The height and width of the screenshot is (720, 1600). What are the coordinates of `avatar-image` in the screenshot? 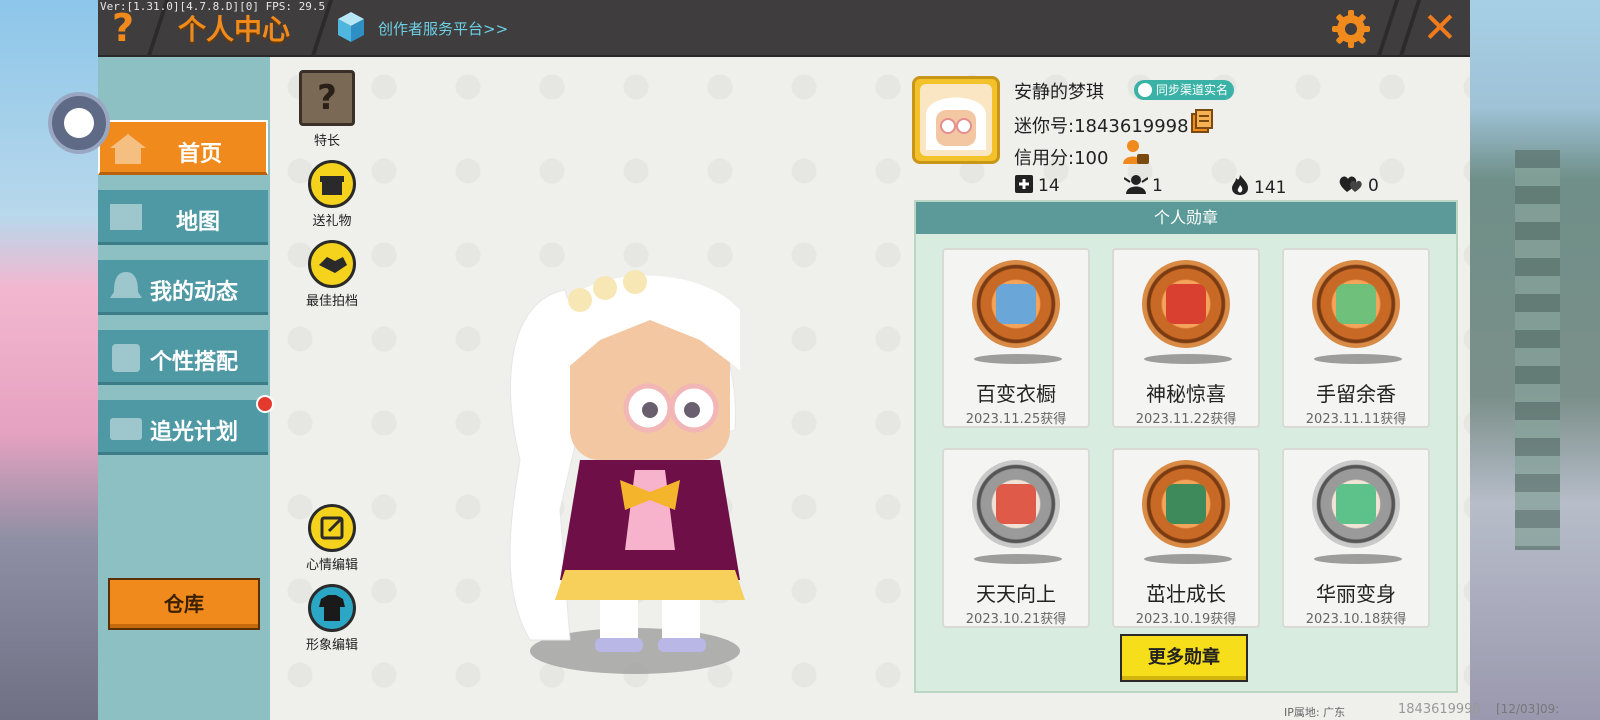 It's located at (956, 120).